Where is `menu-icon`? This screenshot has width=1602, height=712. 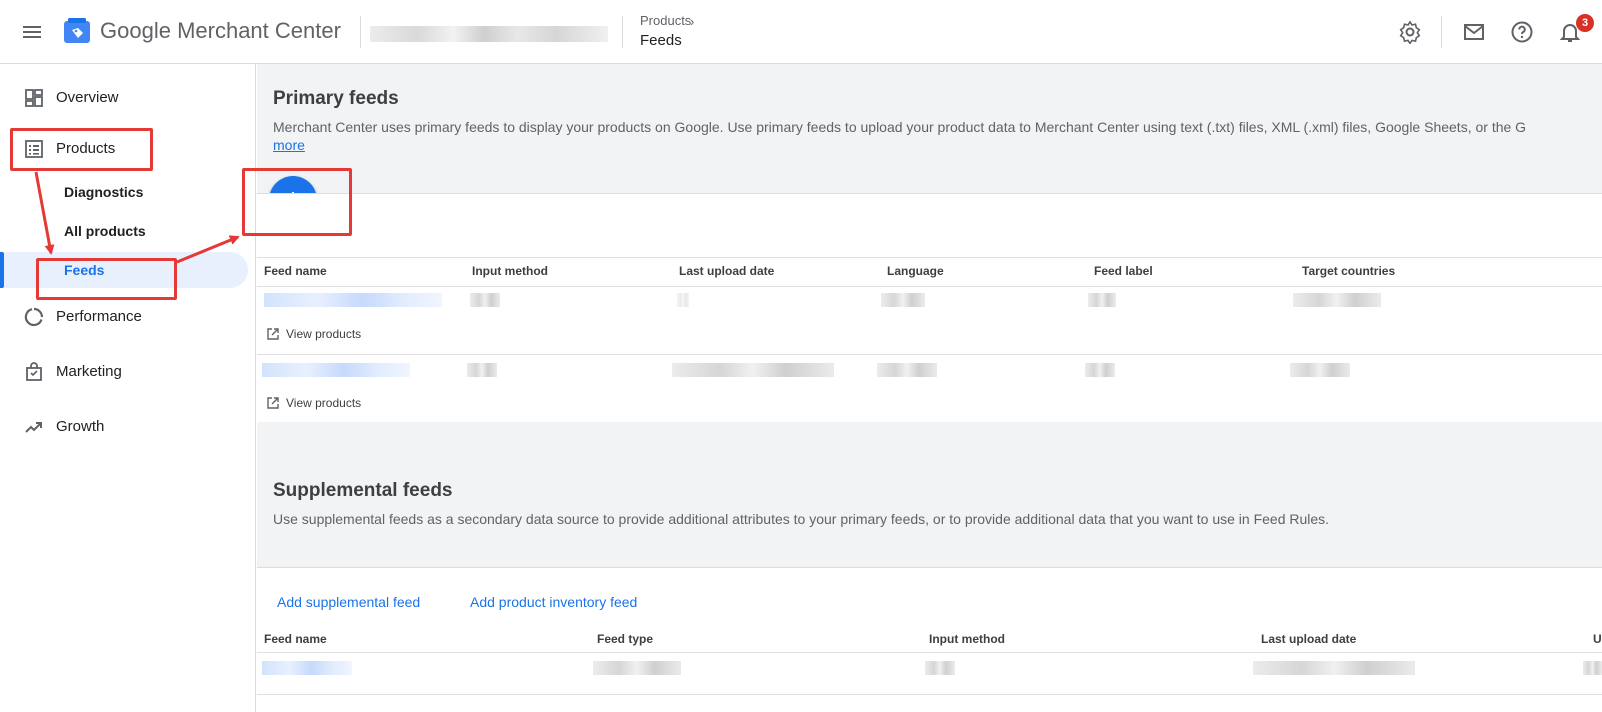
menu-icon is located at coordinates (32, 32).